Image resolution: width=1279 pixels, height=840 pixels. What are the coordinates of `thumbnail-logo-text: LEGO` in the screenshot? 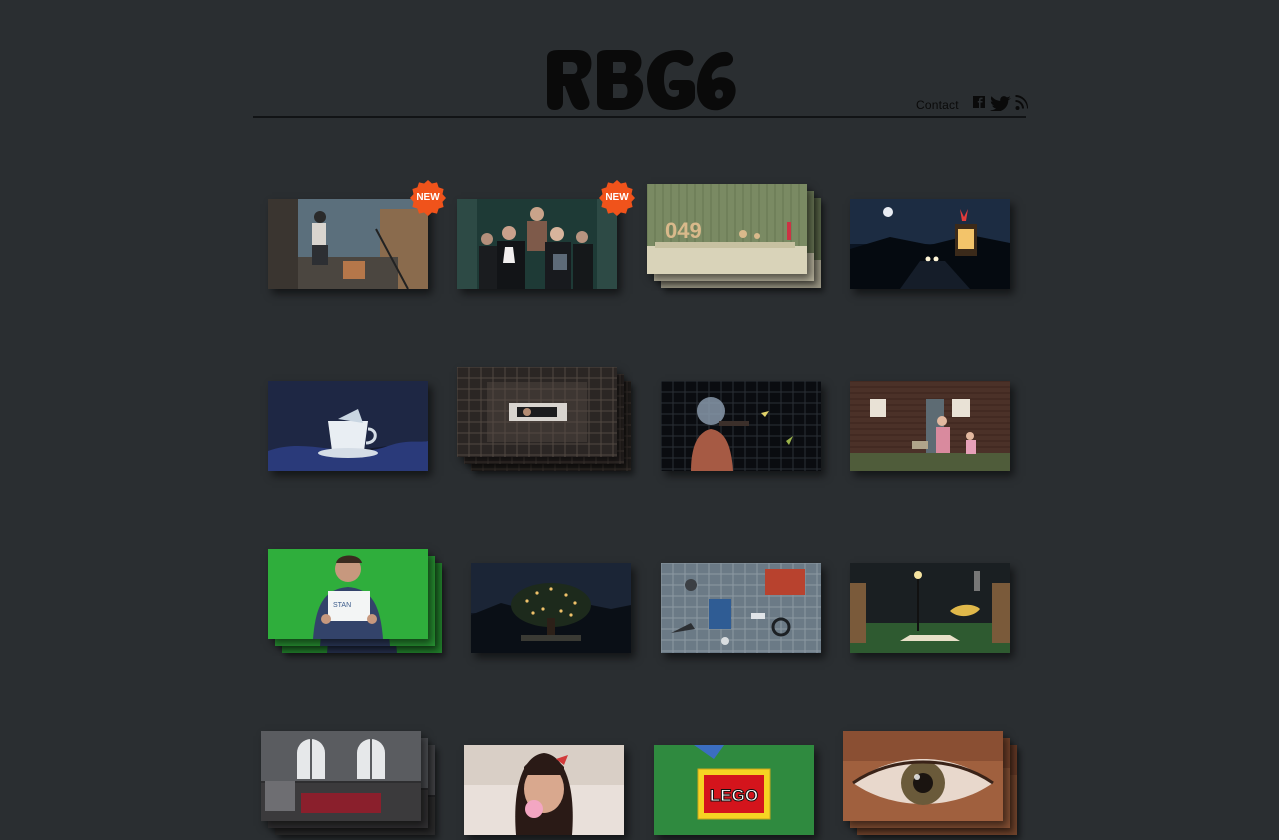 It's located at (734, 795).